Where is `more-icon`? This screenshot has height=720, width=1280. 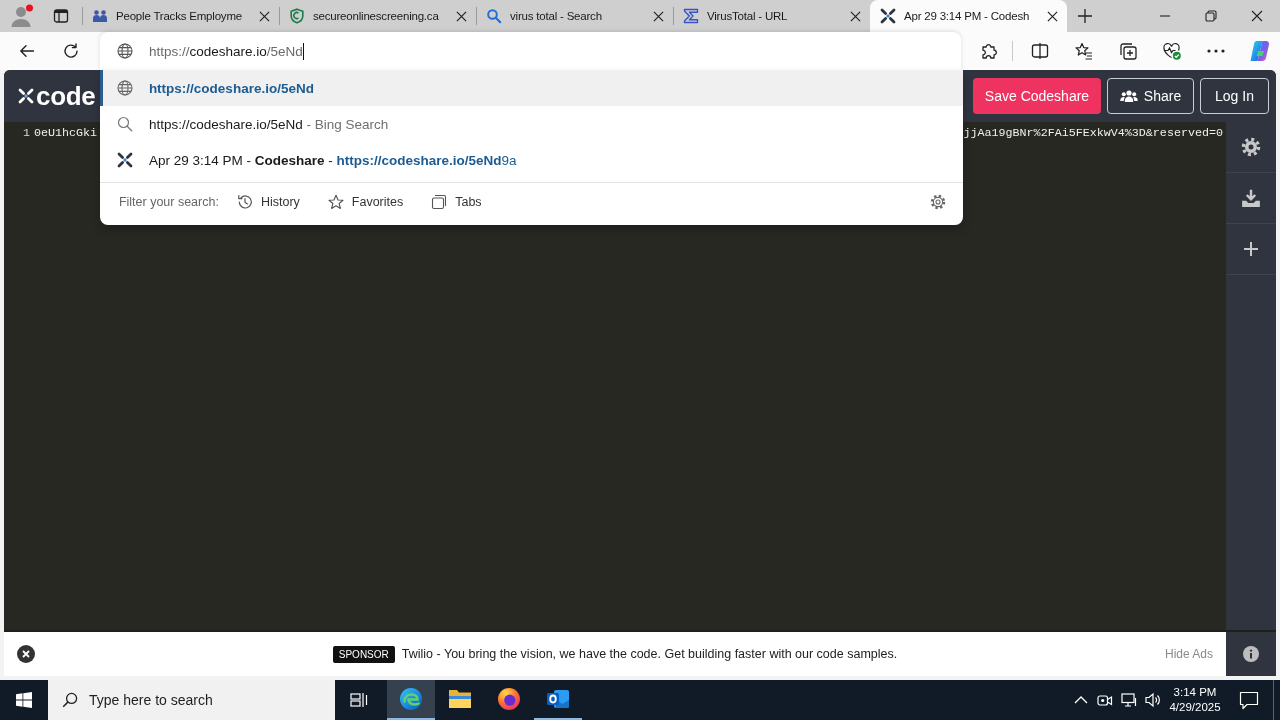
more-icon is located at coordinates (1216, 51).